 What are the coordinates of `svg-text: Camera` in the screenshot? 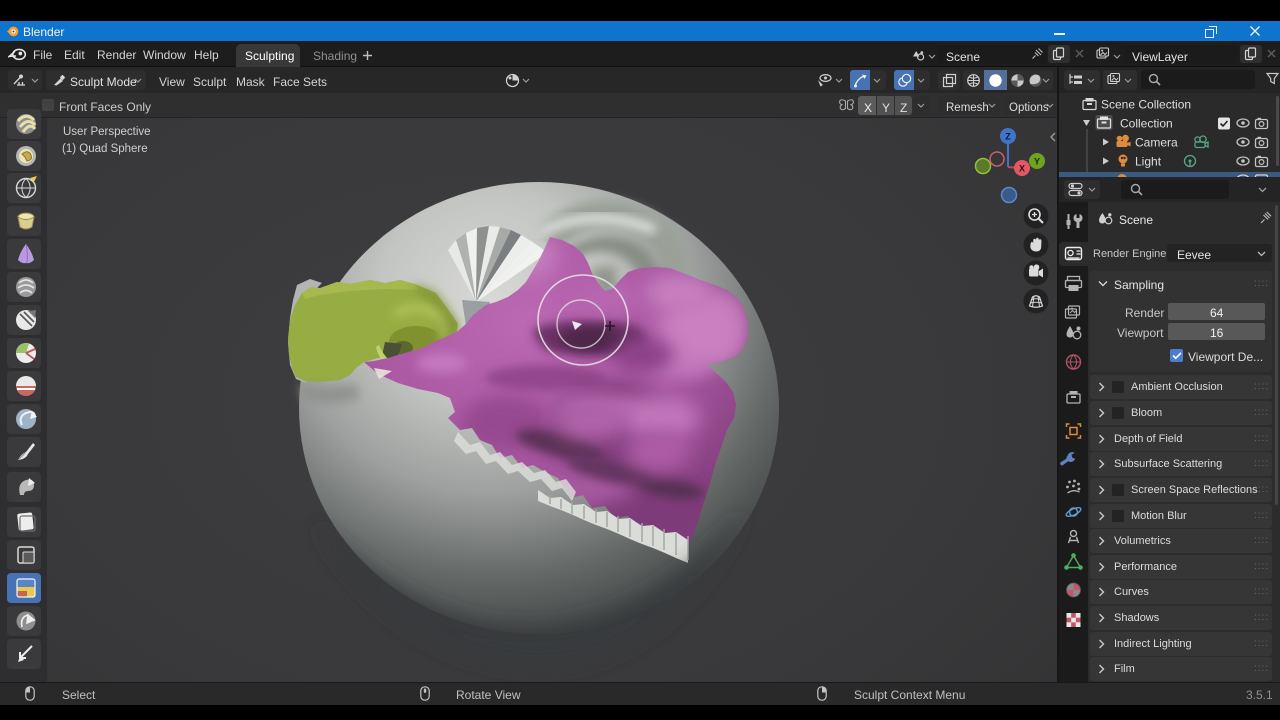 It's located at (1156, 143).